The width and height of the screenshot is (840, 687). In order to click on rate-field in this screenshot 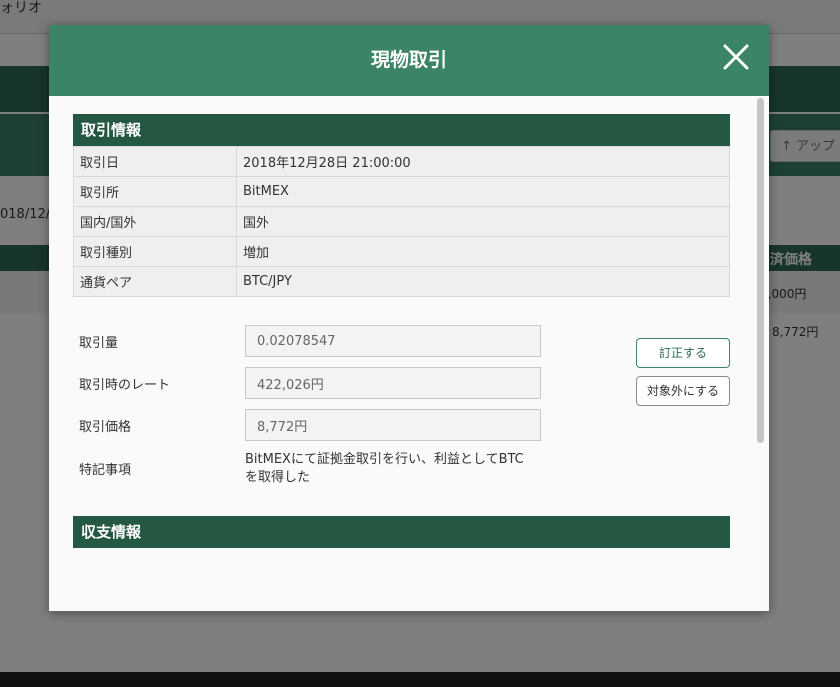, I will do `click(393, 383)`.